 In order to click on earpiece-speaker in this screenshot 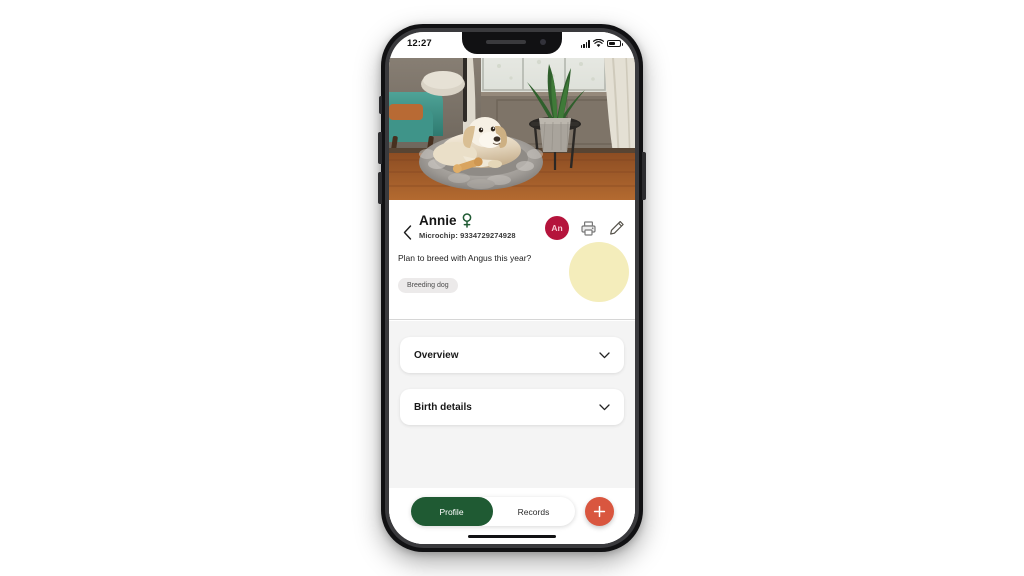, I will do `click(506, 42)`.